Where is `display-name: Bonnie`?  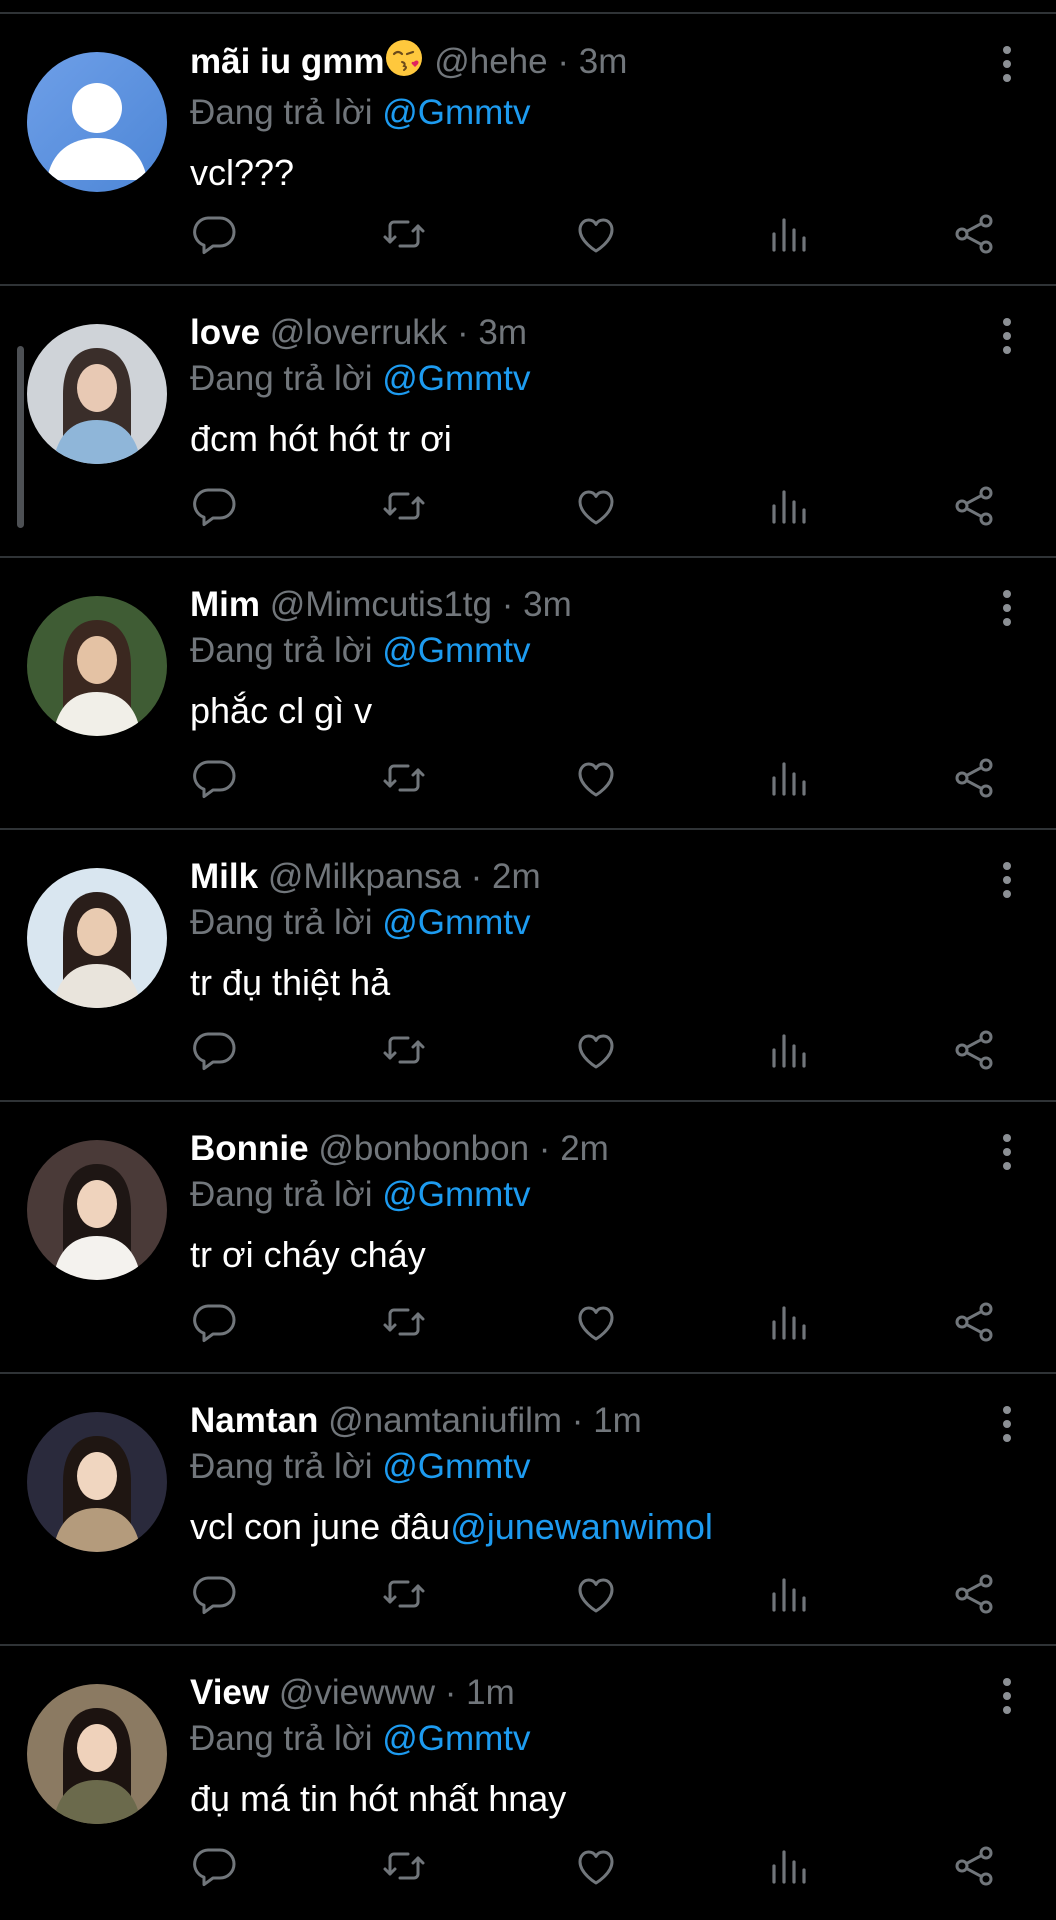
display-name: Bonnie is located at coordinates (249, 1148).